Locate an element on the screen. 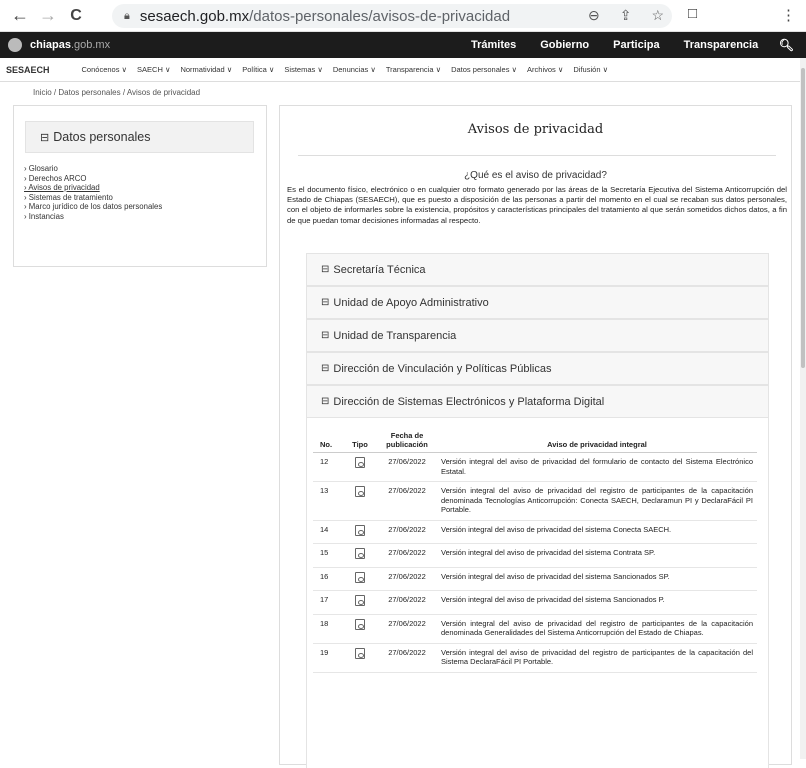  side-link-avisos-privacidad: › Avisos de privacidad is located at coordinates (139, 188).